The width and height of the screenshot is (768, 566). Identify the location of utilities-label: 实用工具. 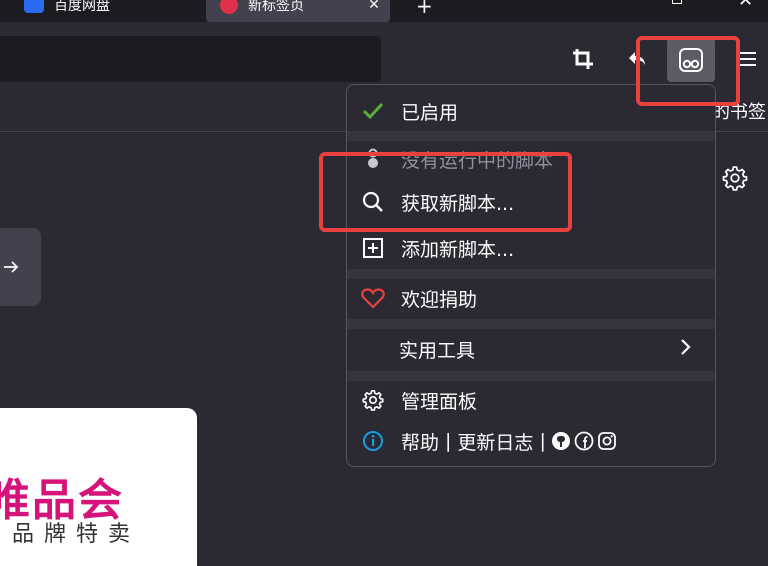
(437, 350).